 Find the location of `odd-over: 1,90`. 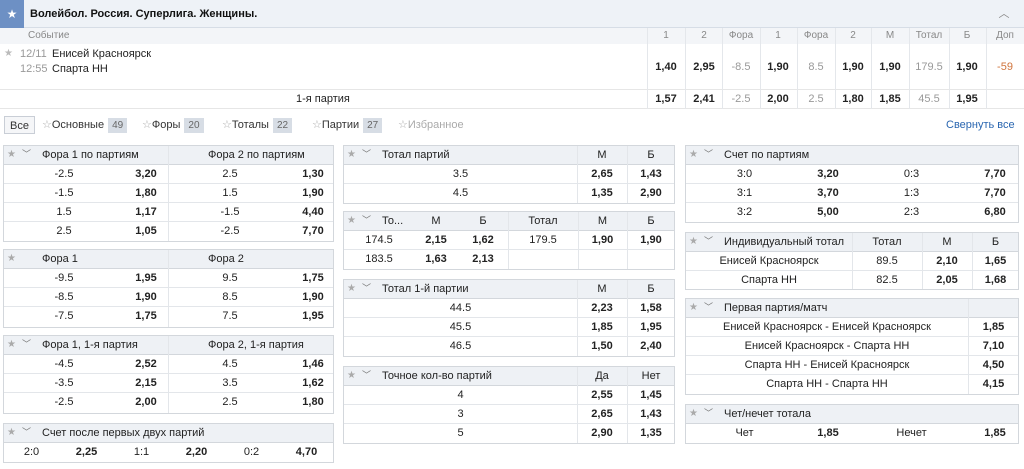

odd-over: 1,90 is located at coordinates (967, 67).